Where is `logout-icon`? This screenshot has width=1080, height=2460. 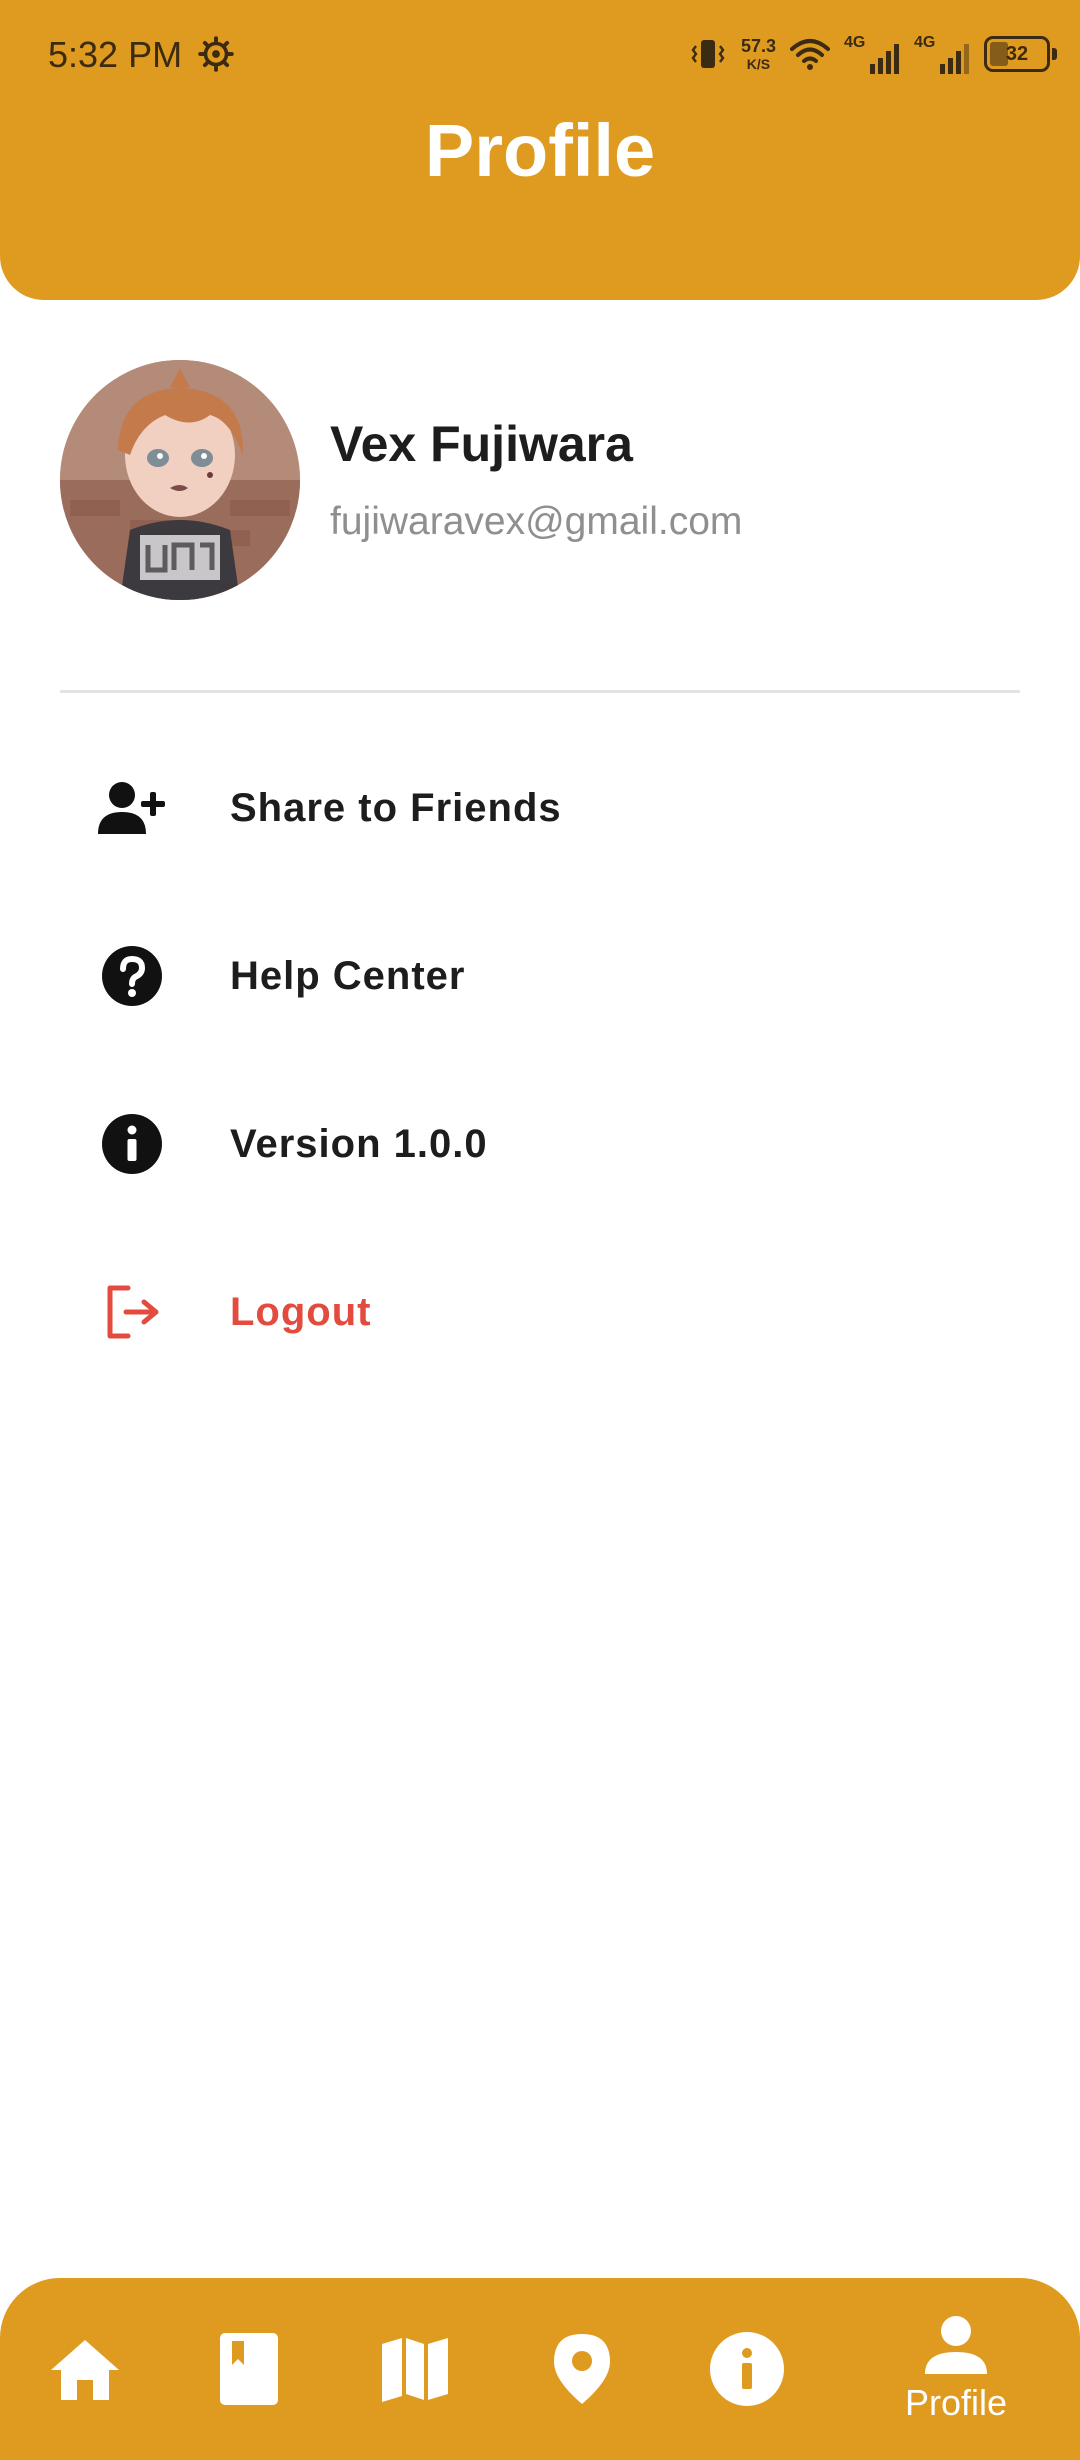 logout-icon is located at coordinates (133, 1312).